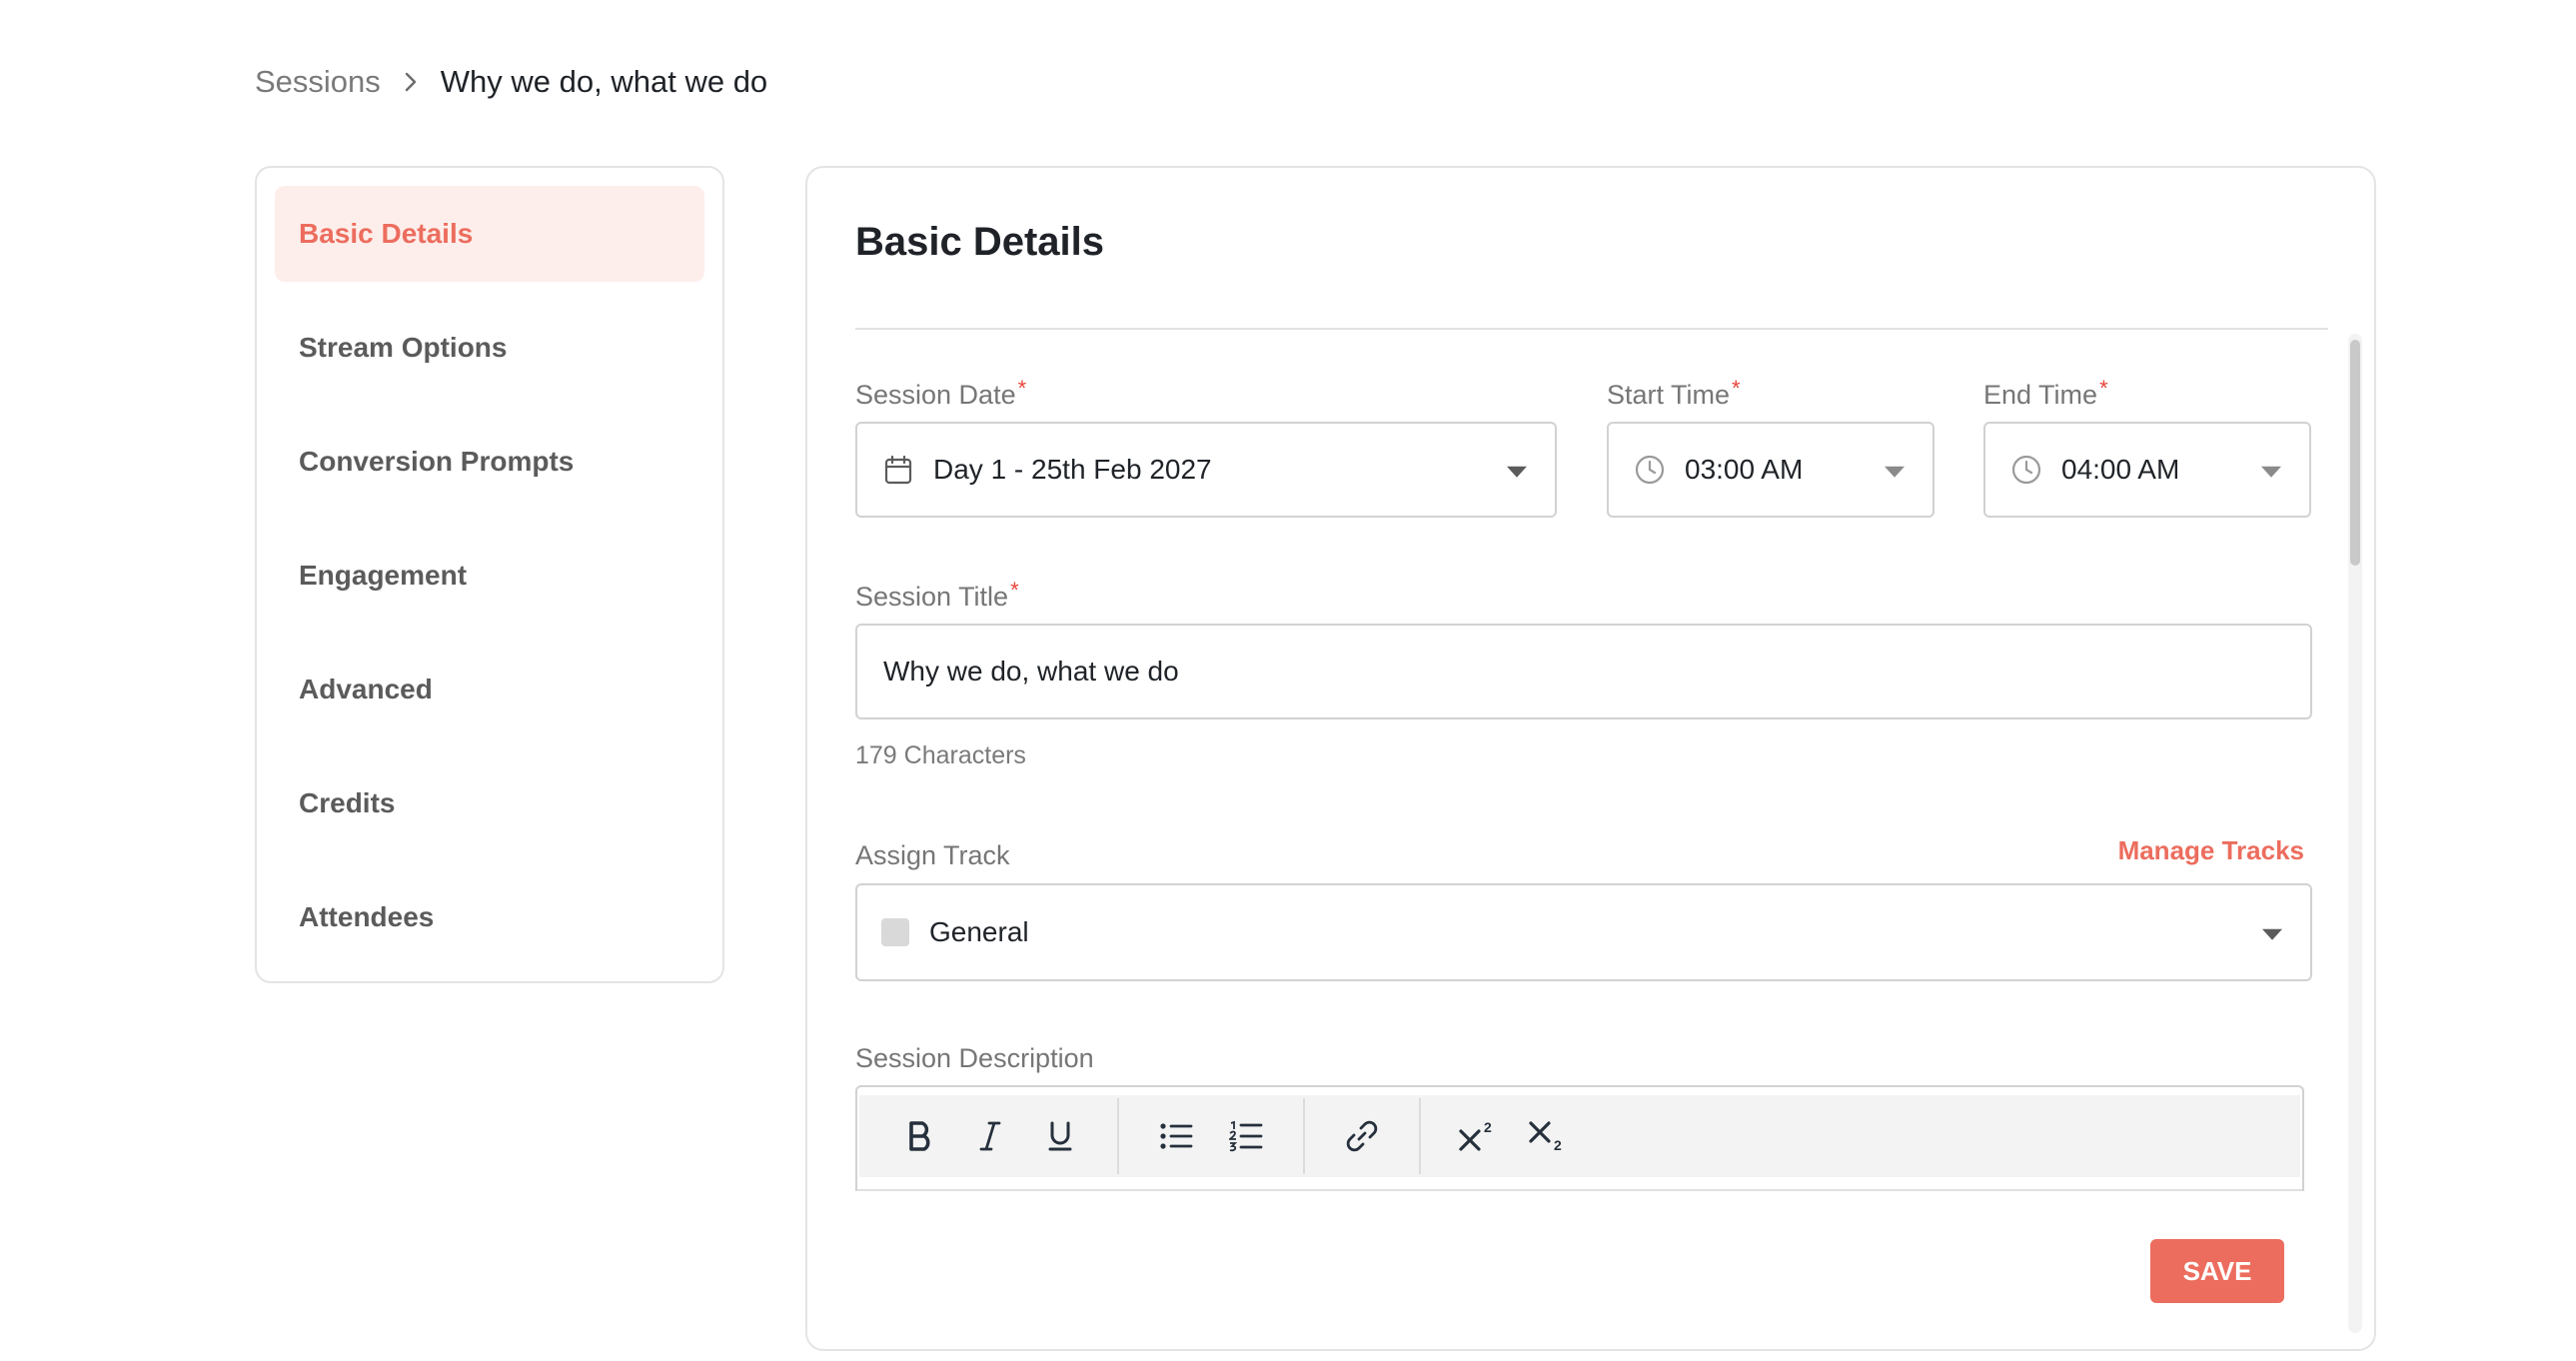 The width and height of the screenshot is (2576, 1361). I want to click on sidebar-item-label: Stream Options, so click(403, 347).